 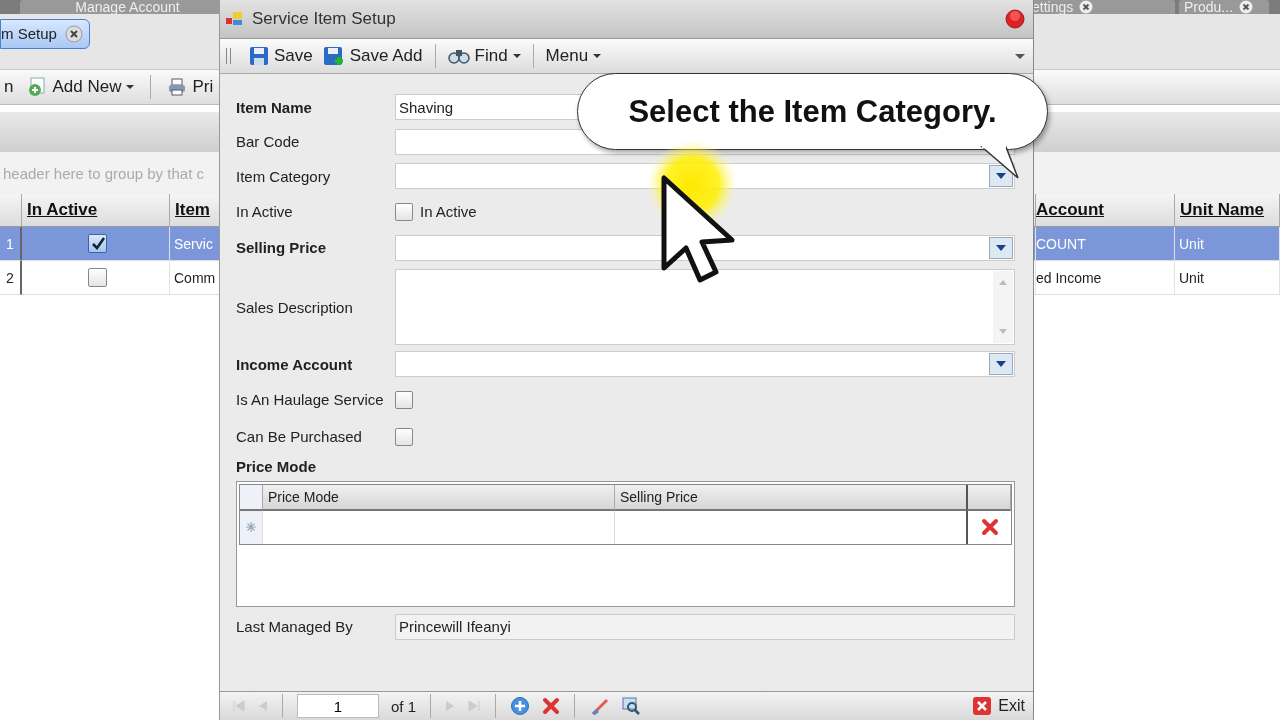 What do you see at coordinates (338, 706) in the screenshot?
I see `page-field: 1` at bounding box center [338, 706].